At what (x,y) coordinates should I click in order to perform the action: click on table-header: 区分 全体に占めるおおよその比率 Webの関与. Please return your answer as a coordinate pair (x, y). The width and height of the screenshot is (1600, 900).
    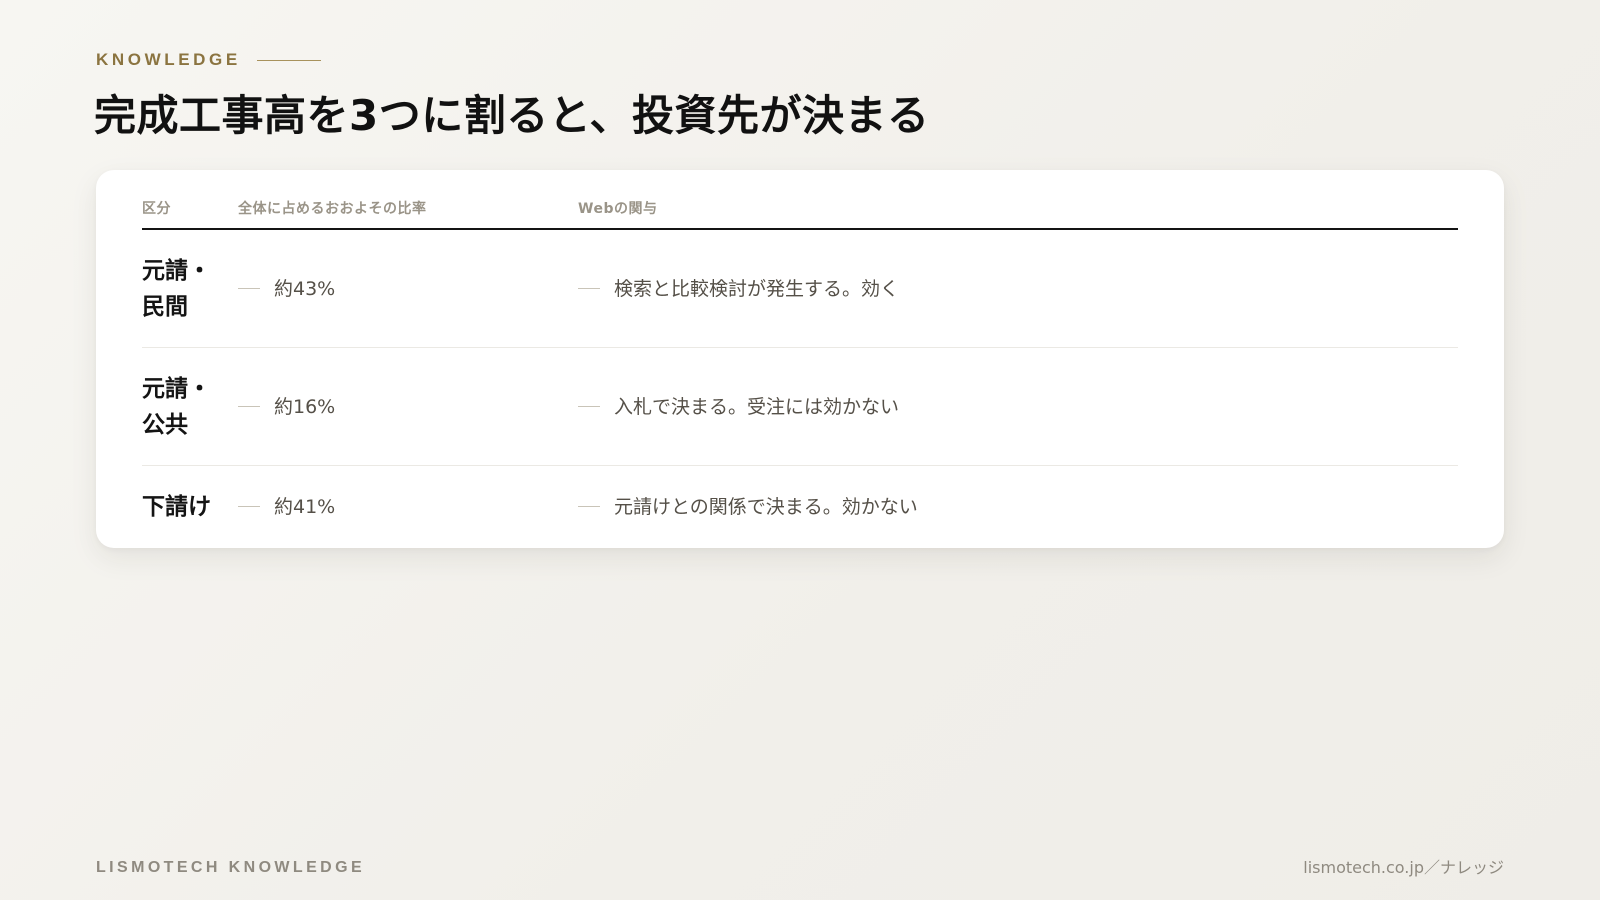
    Looking at the image, I should click on (800, 209).